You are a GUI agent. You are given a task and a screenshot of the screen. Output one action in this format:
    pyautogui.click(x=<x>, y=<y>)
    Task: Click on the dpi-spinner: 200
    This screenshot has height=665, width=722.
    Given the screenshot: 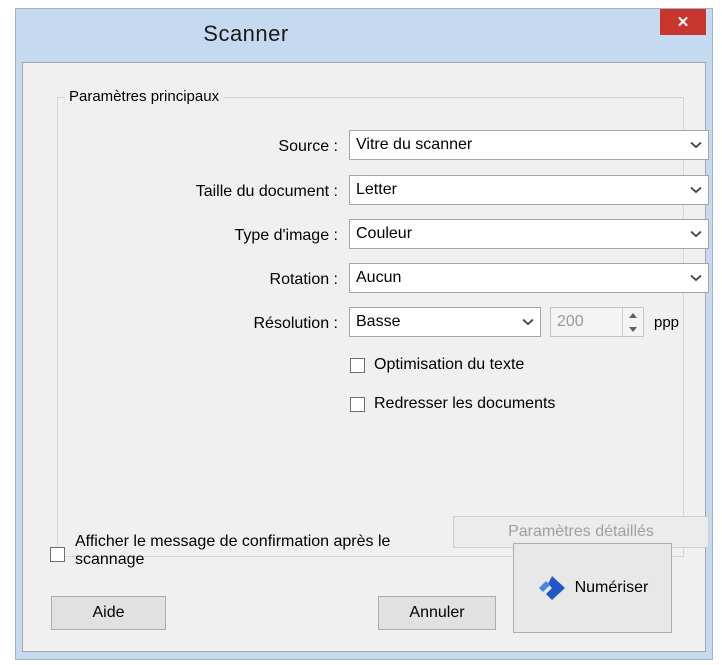 What is the action you would take?
    pyautogui.click(x=597, y=322)
    